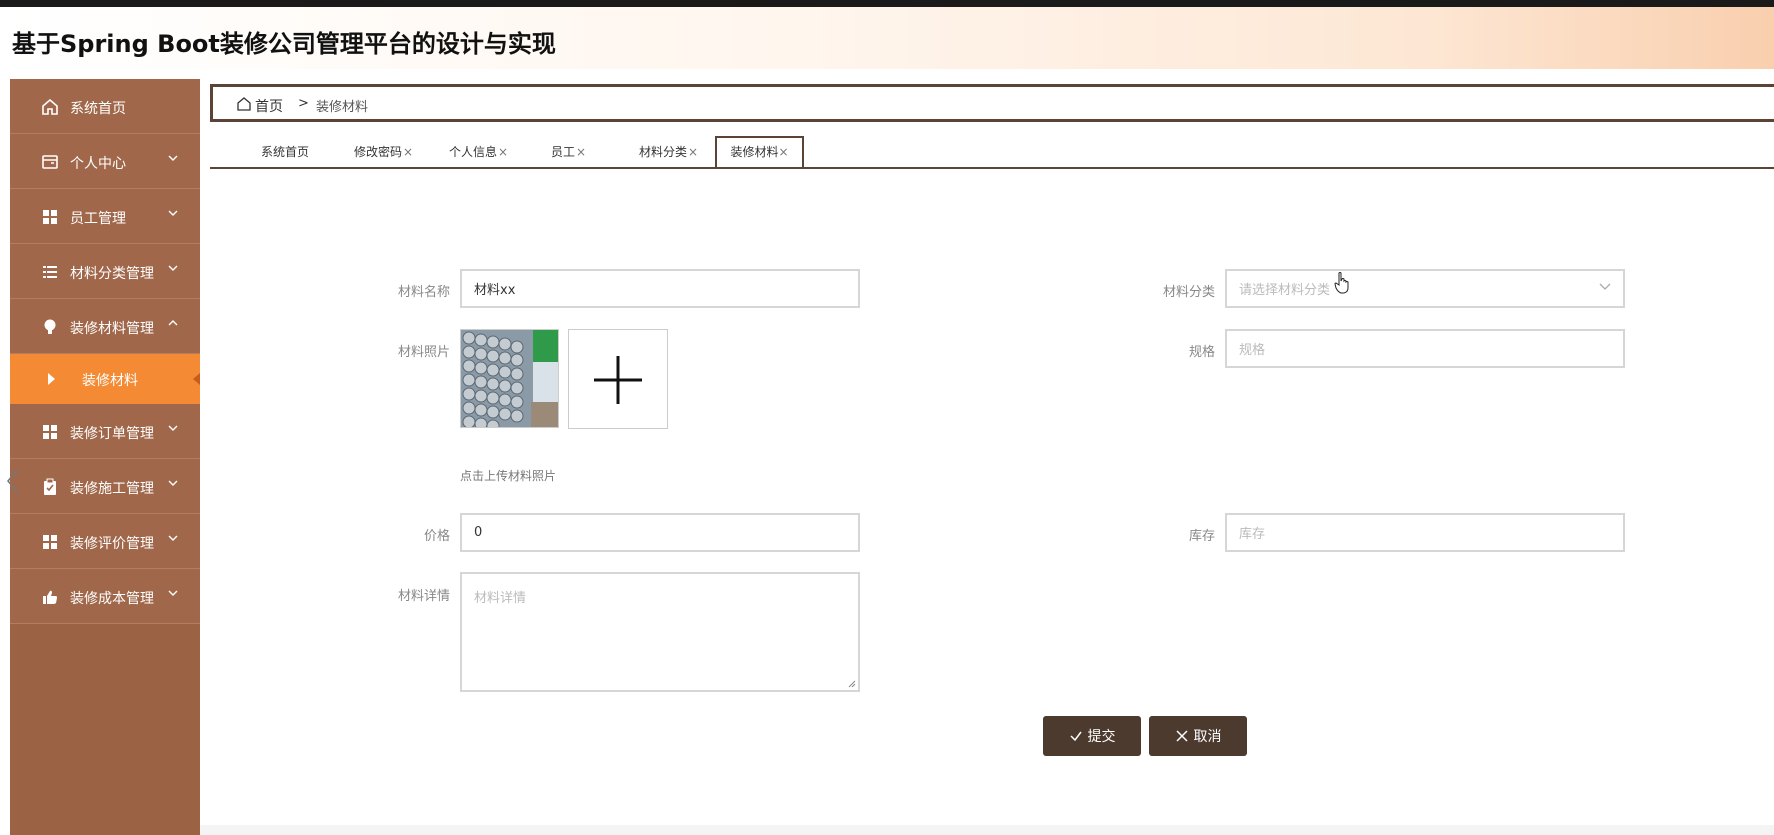 The image size is (1774, 835). I want to click on price-label: 价格, so click(436, 536).